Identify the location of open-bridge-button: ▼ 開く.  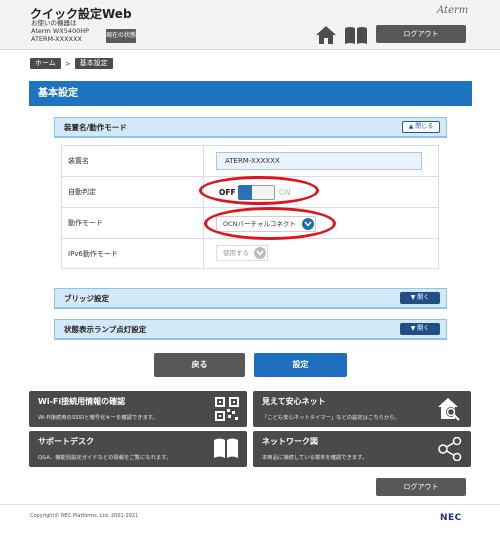
(420, 298).